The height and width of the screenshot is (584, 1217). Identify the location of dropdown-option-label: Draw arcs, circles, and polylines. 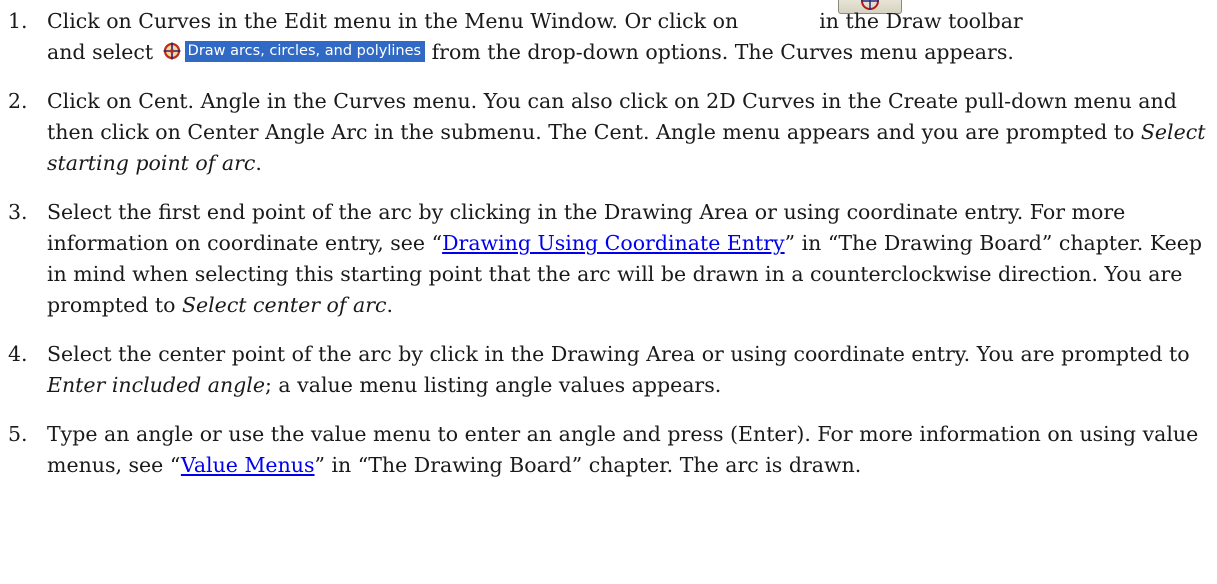
(305, 51).